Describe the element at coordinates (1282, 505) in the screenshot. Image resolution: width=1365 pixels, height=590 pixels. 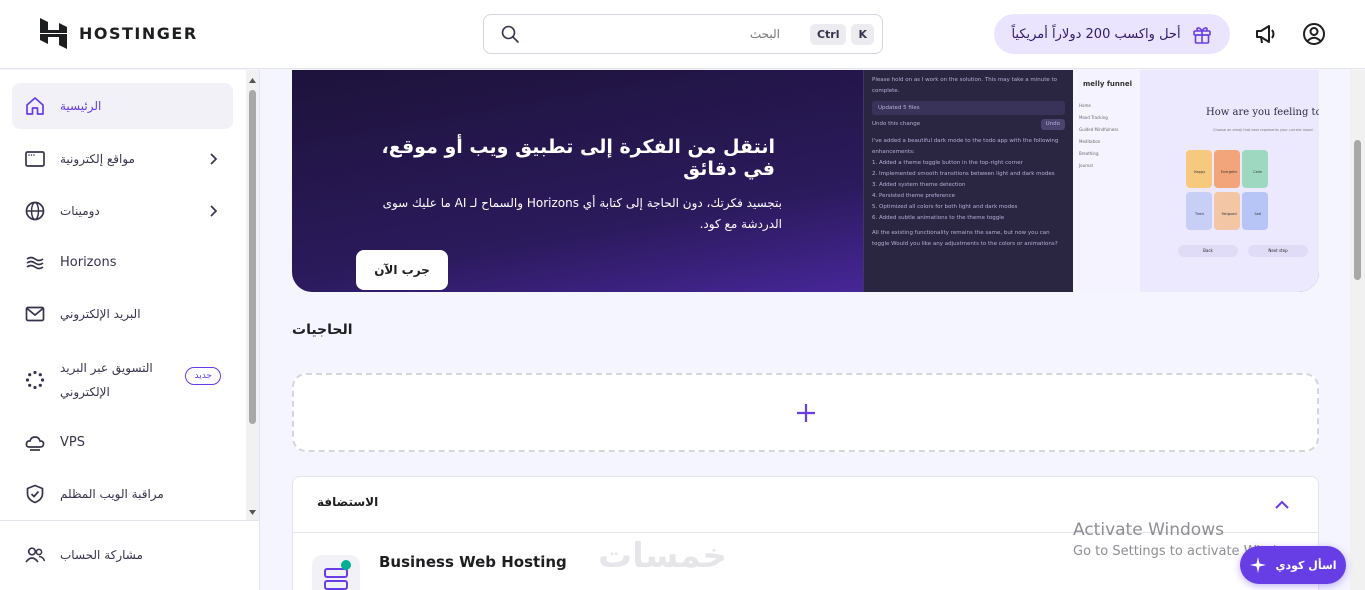
I see `chevron-up-icon` at that location.